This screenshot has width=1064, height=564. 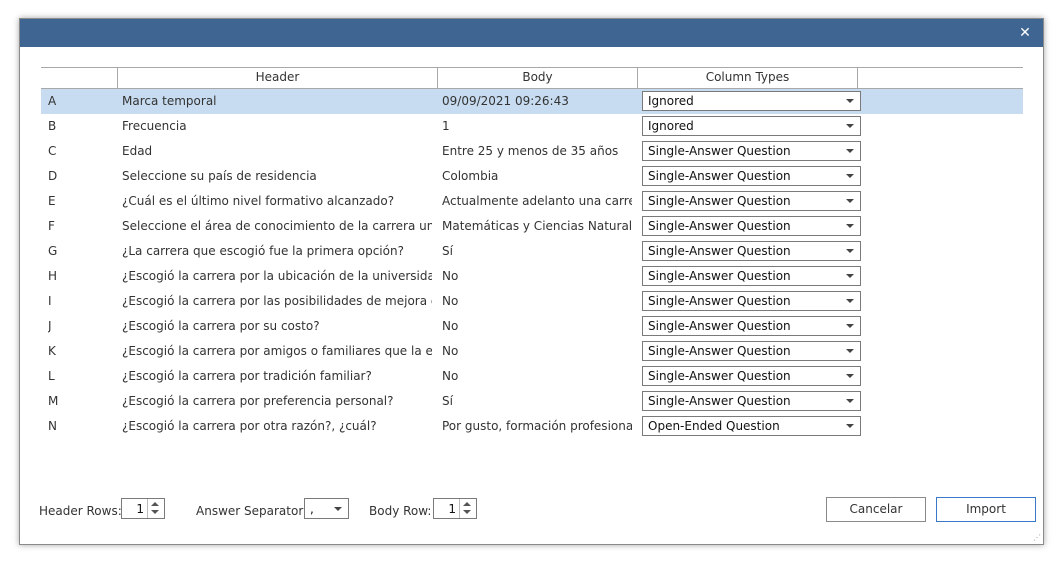 I want to click on column-header-header: Header, so click(x=277, y=78).